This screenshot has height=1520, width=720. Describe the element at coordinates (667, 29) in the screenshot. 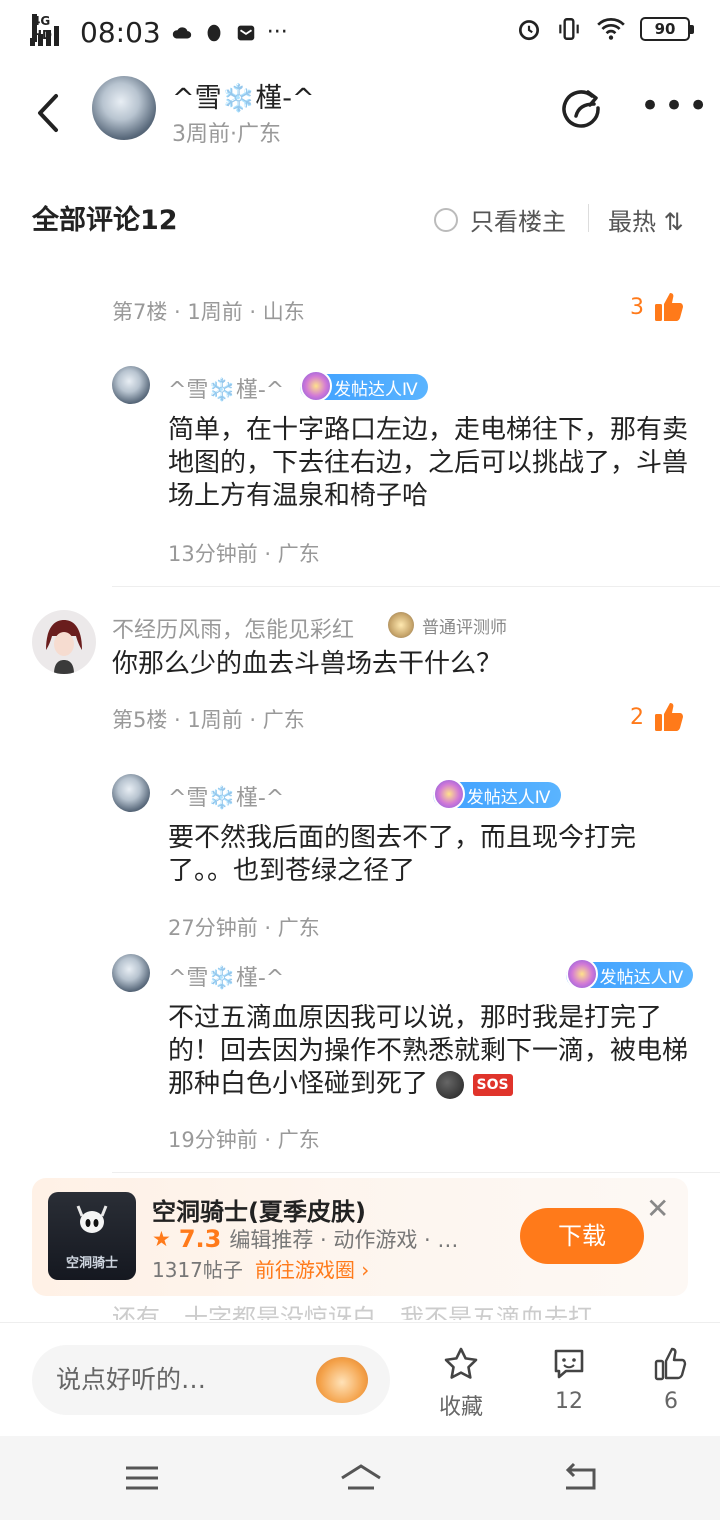

I see `battery-indicator: 90` at that location.